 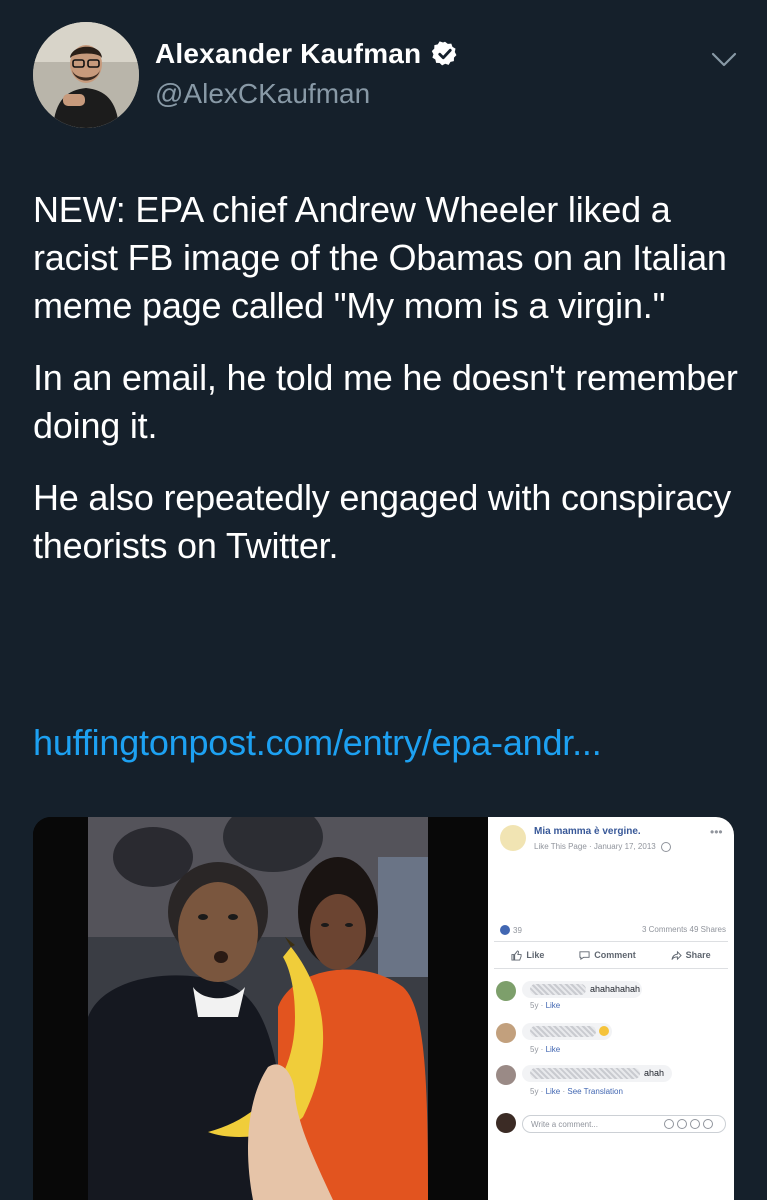 What do you see at coordinates (724, 60) in the screenshot?
I see `chevron-down-icon` at bounding box center [724, 60].